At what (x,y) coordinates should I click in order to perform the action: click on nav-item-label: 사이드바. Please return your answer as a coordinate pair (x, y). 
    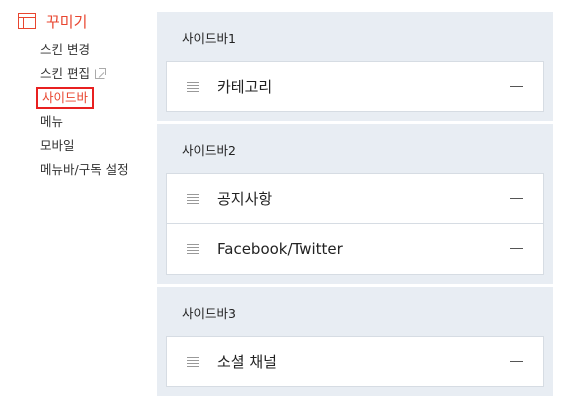
    Looking at the image, I should click on (65, 98).